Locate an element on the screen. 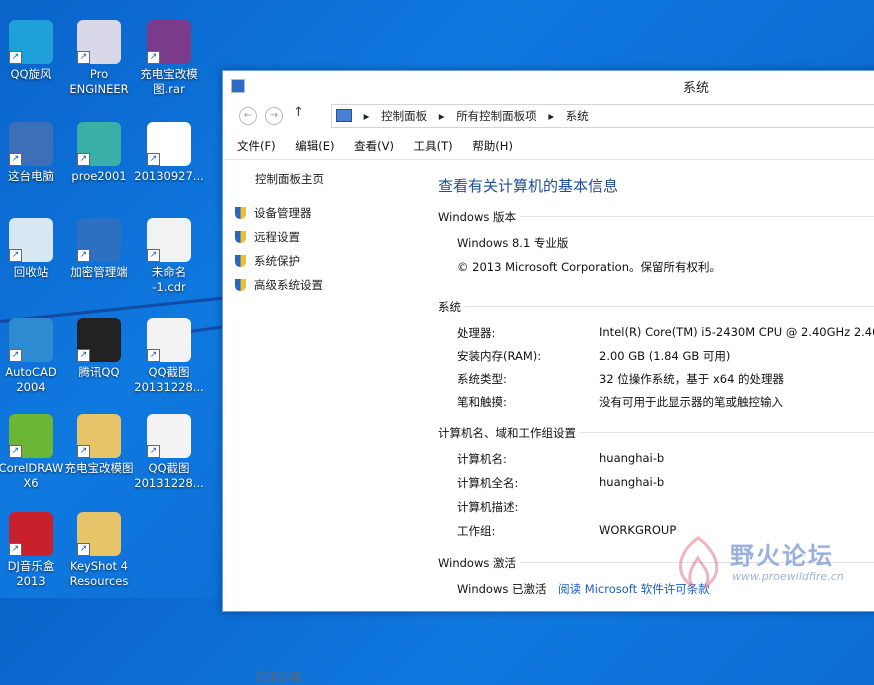 The width and height of the screenshot is (874, 685). breadcrumb-all-items: 所有控制面板项 is located at coordinates (496, 116).